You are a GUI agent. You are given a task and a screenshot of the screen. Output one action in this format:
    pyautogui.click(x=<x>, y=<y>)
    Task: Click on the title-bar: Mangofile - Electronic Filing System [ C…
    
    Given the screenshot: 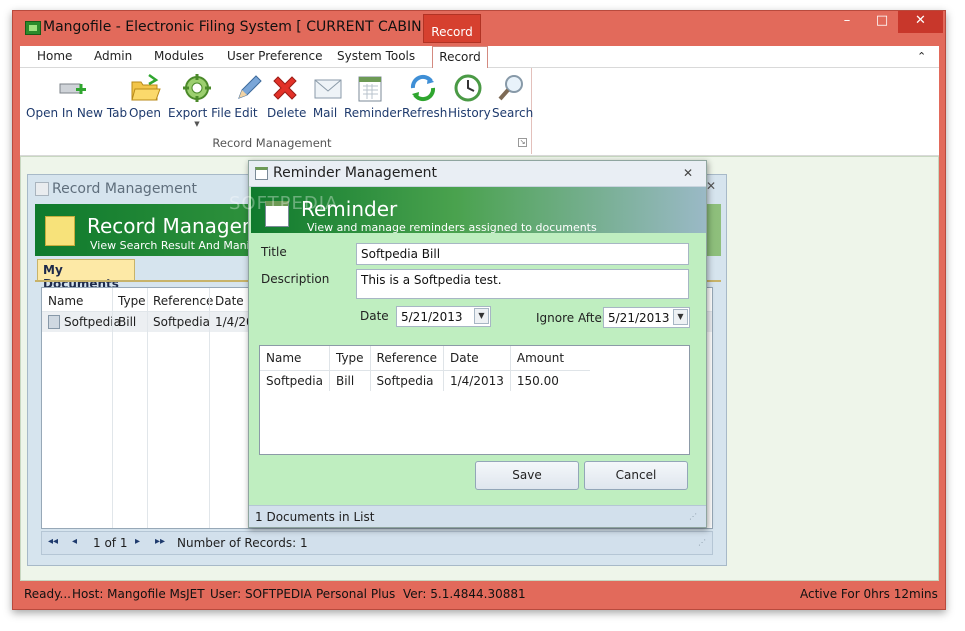 What is the action you would take?
    pyautogui.click(x=479, y=28)
    